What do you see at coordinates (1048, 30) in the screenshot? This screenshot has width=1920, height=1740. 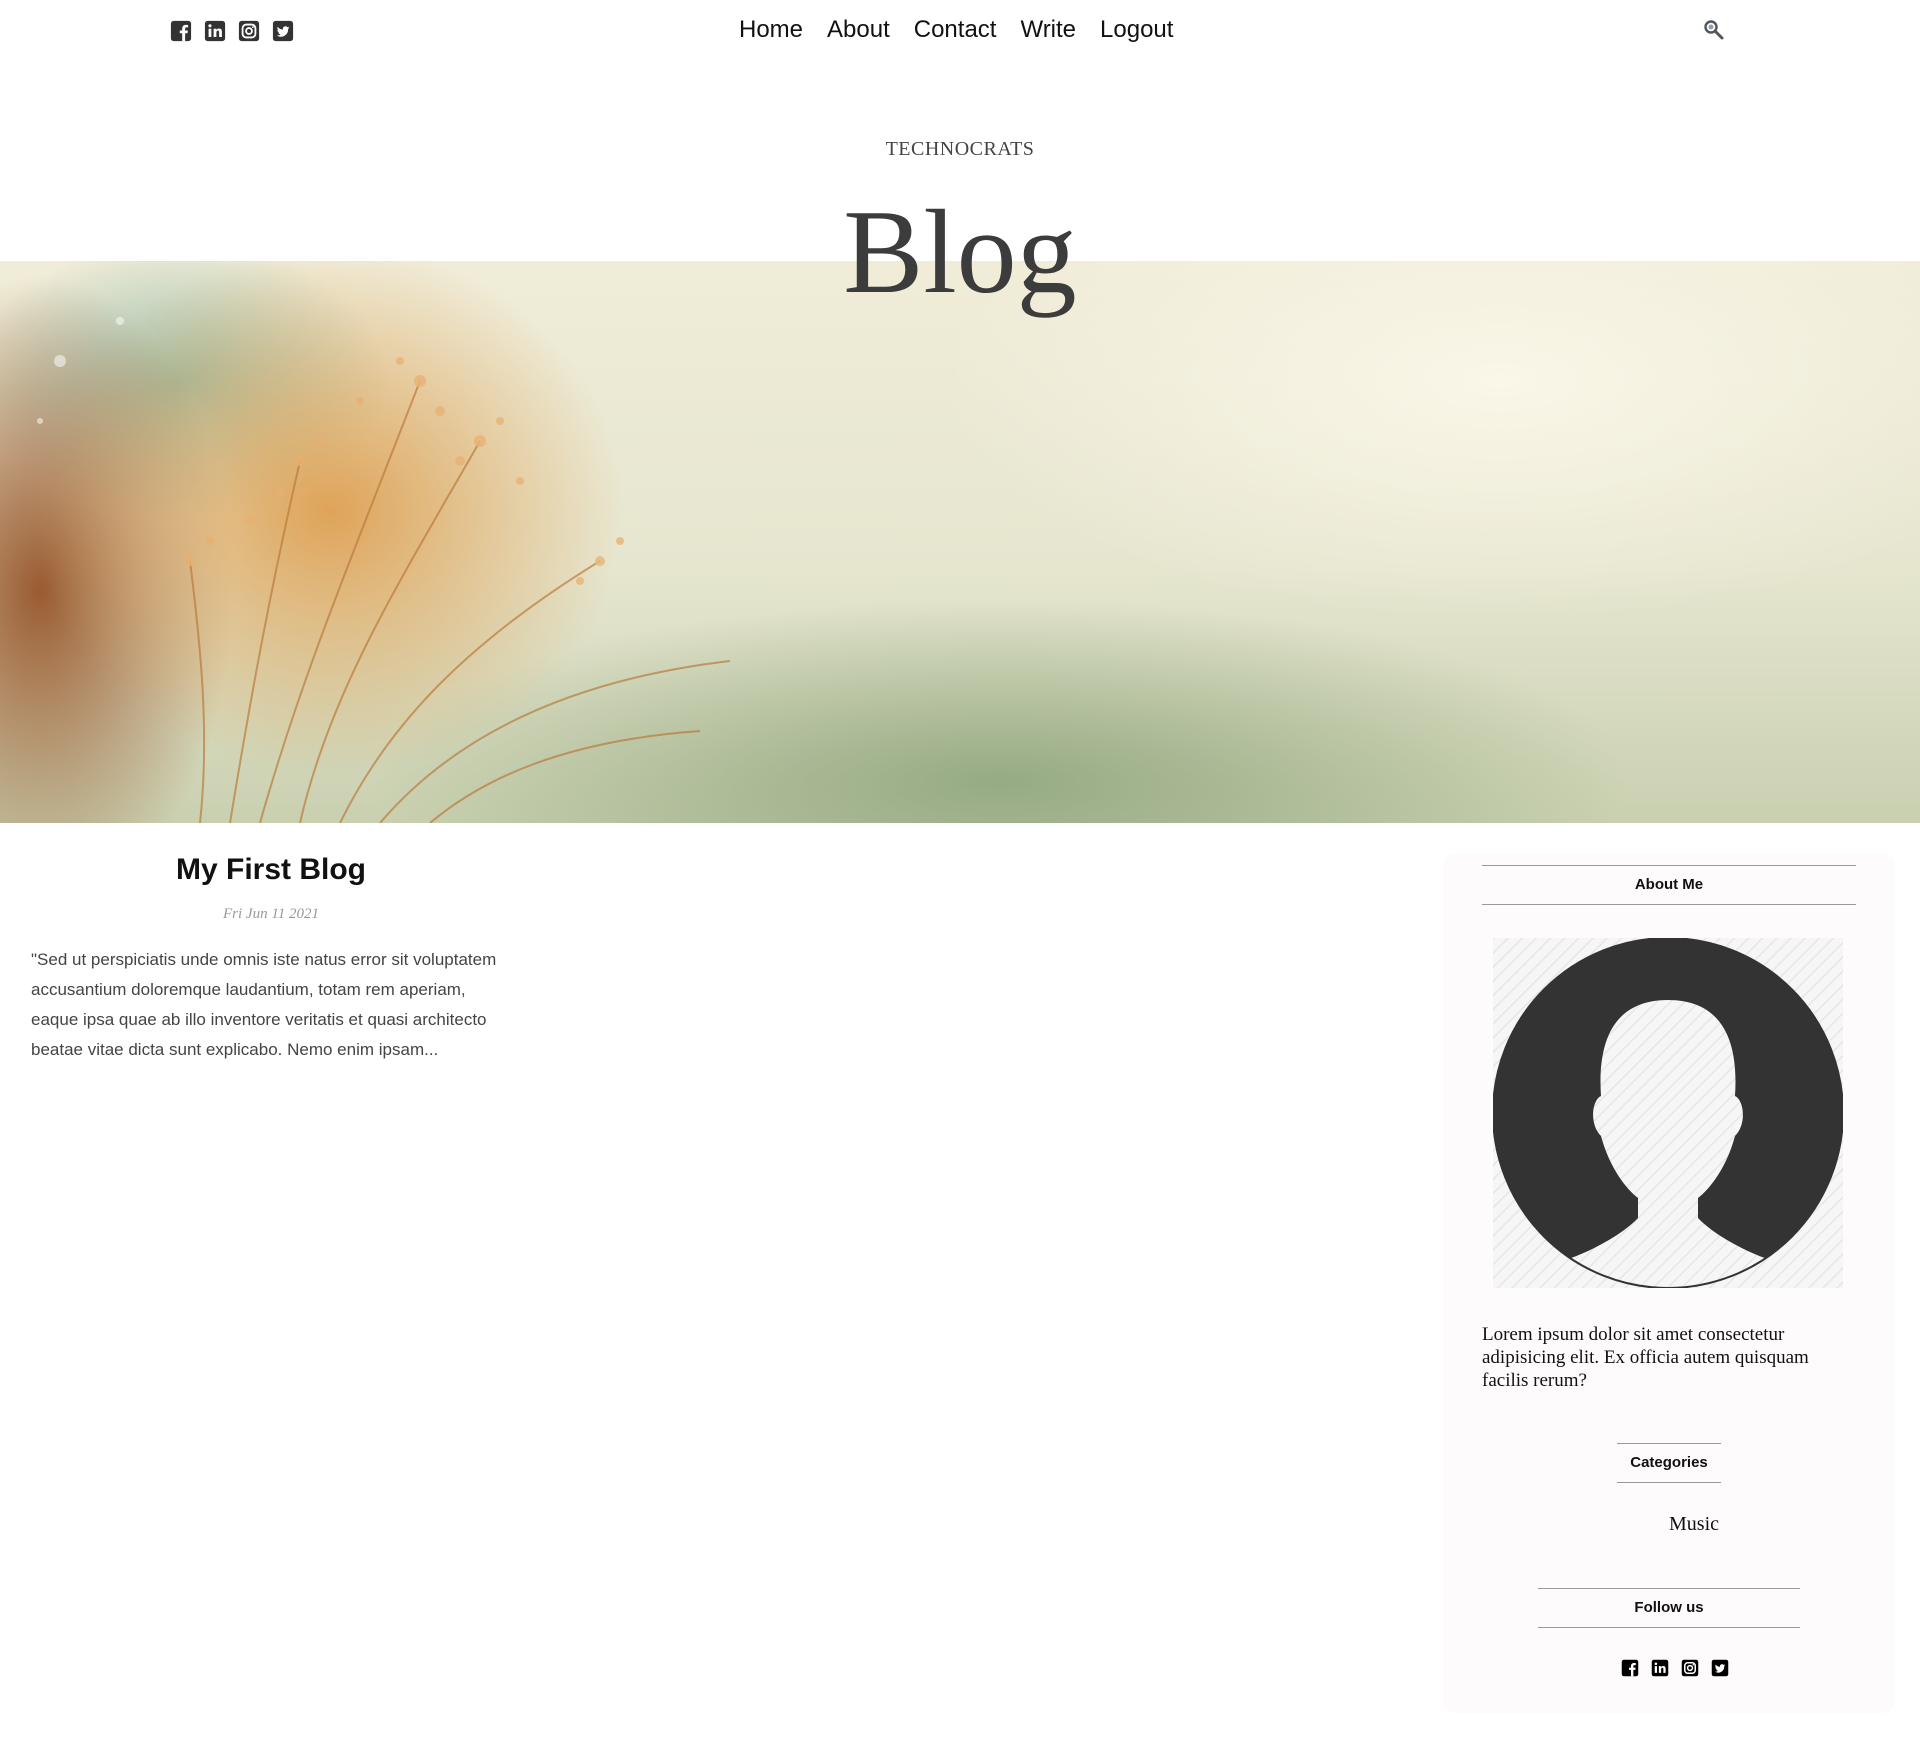 I see `nav-write: Write` at bounding box center [1048, 30].